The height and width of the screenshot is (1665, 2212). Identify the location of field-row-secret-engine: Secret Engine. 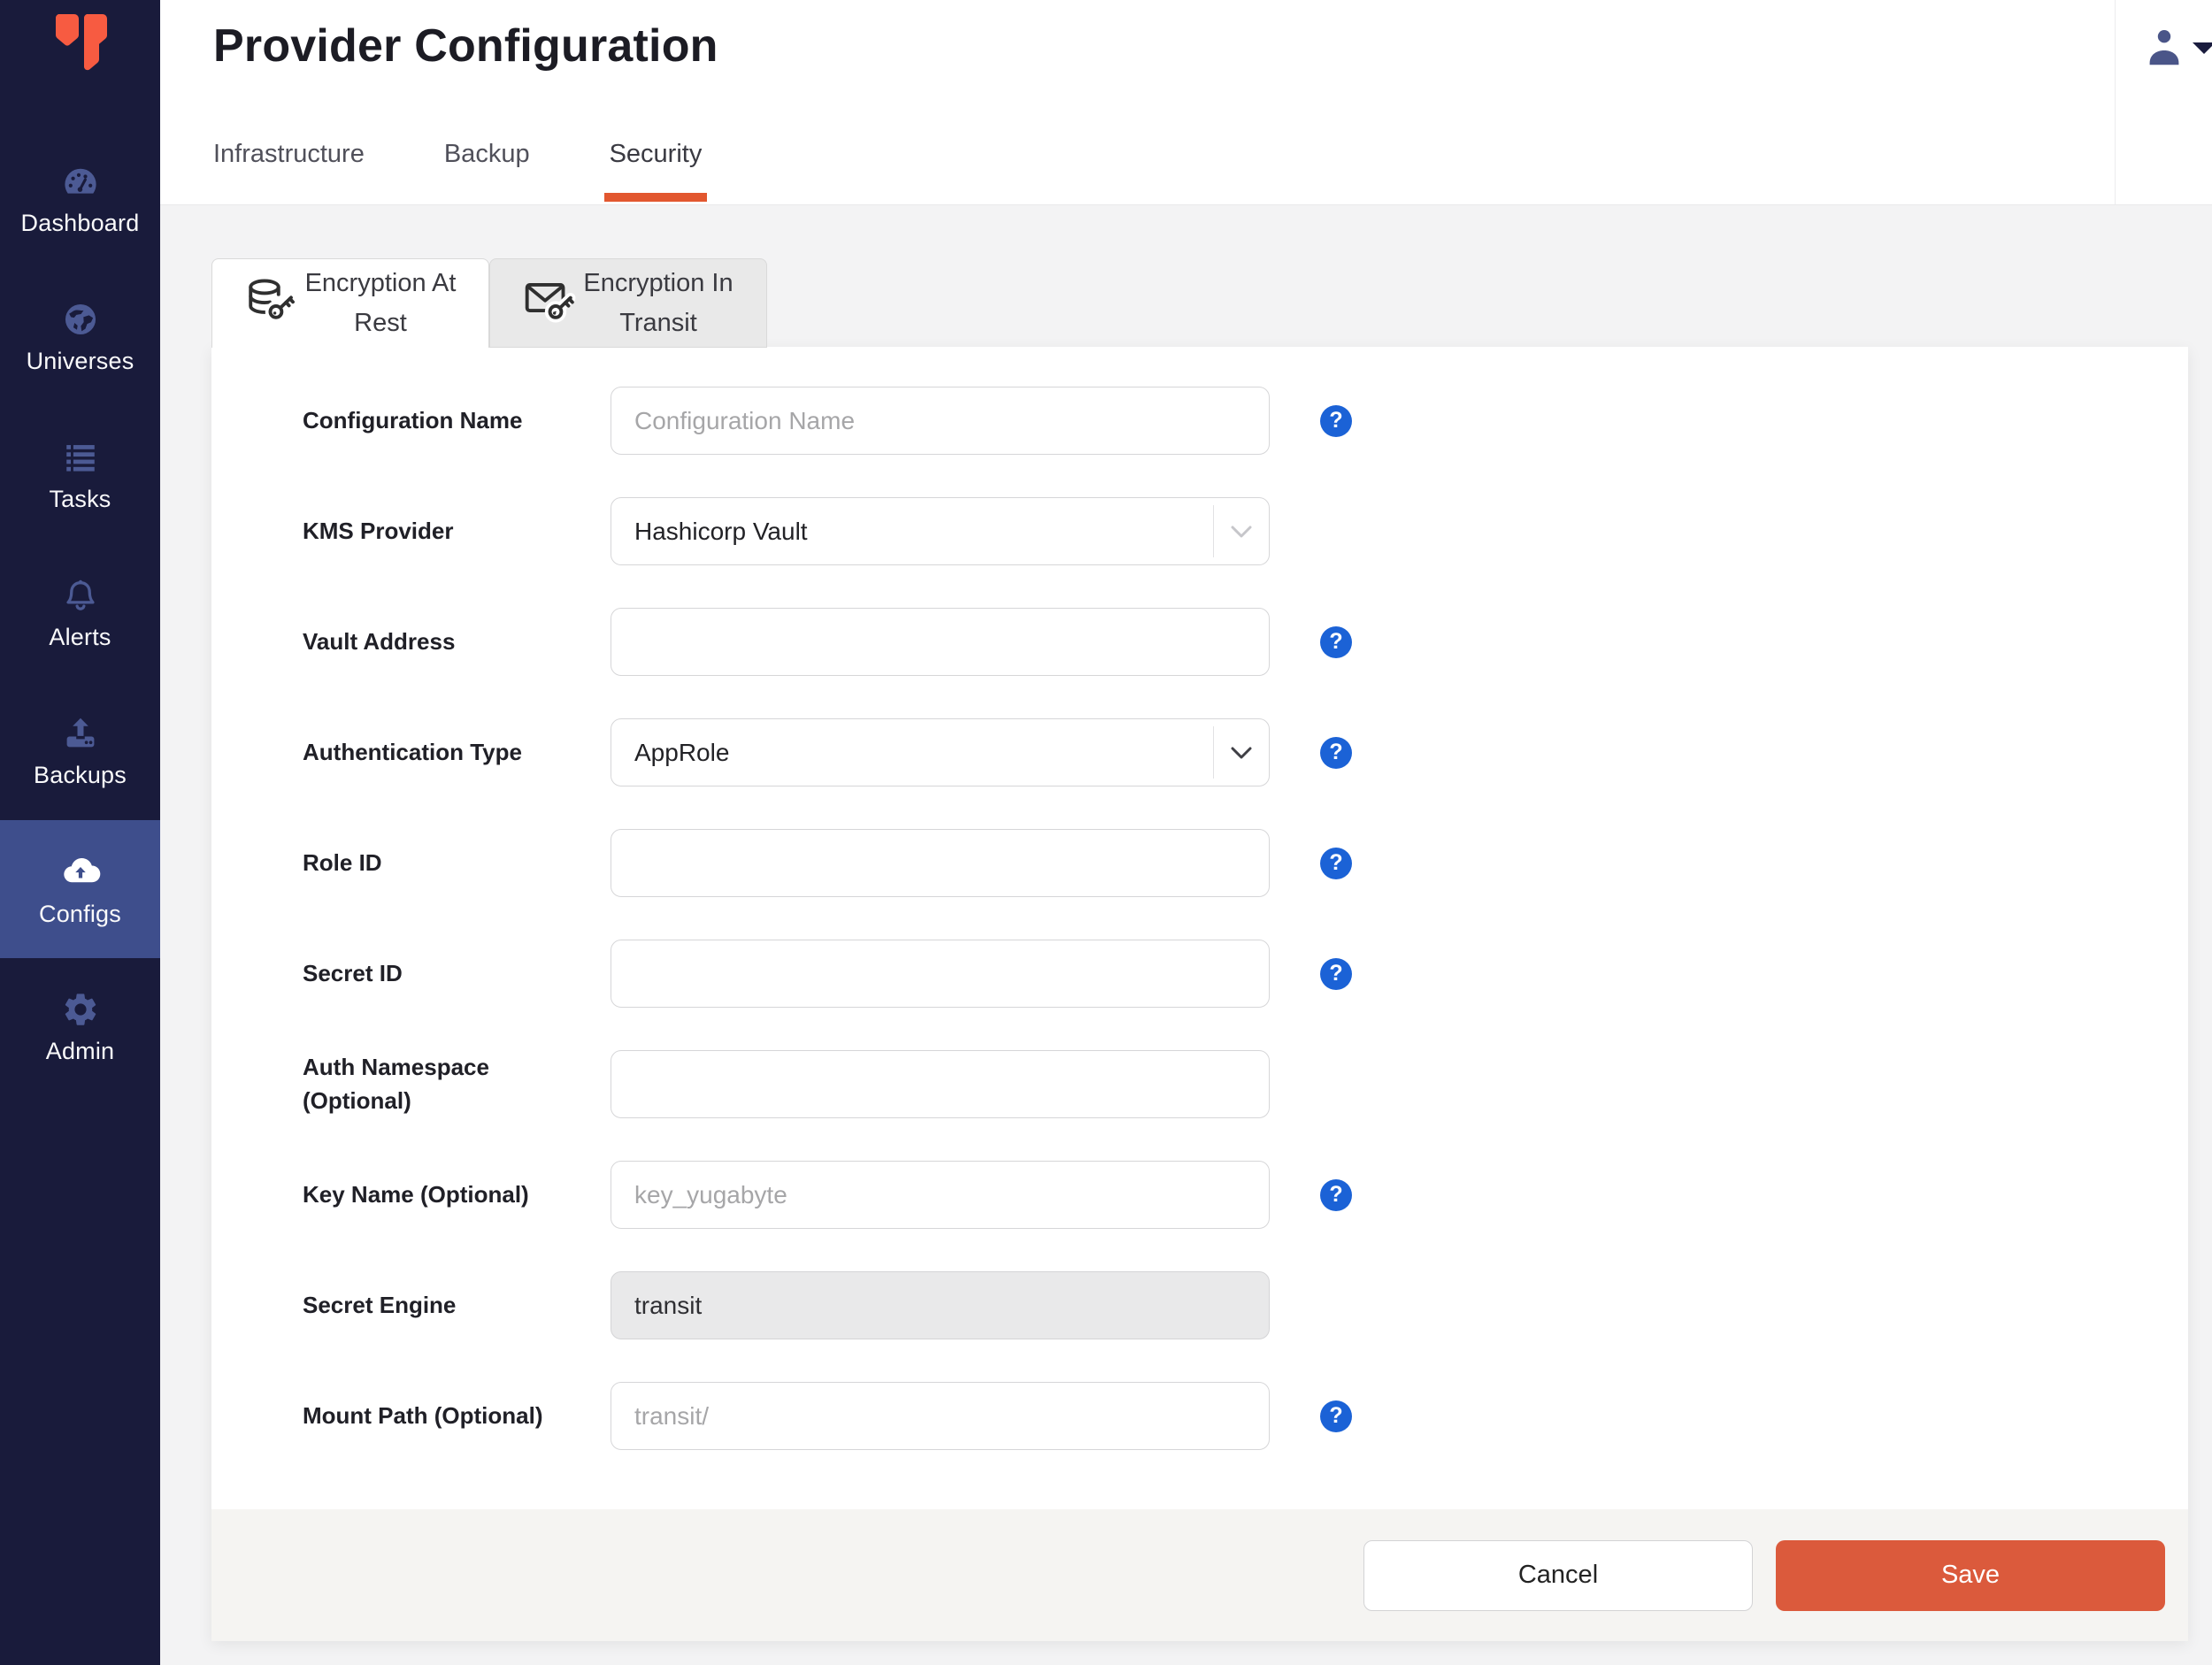
(1246, 1305).